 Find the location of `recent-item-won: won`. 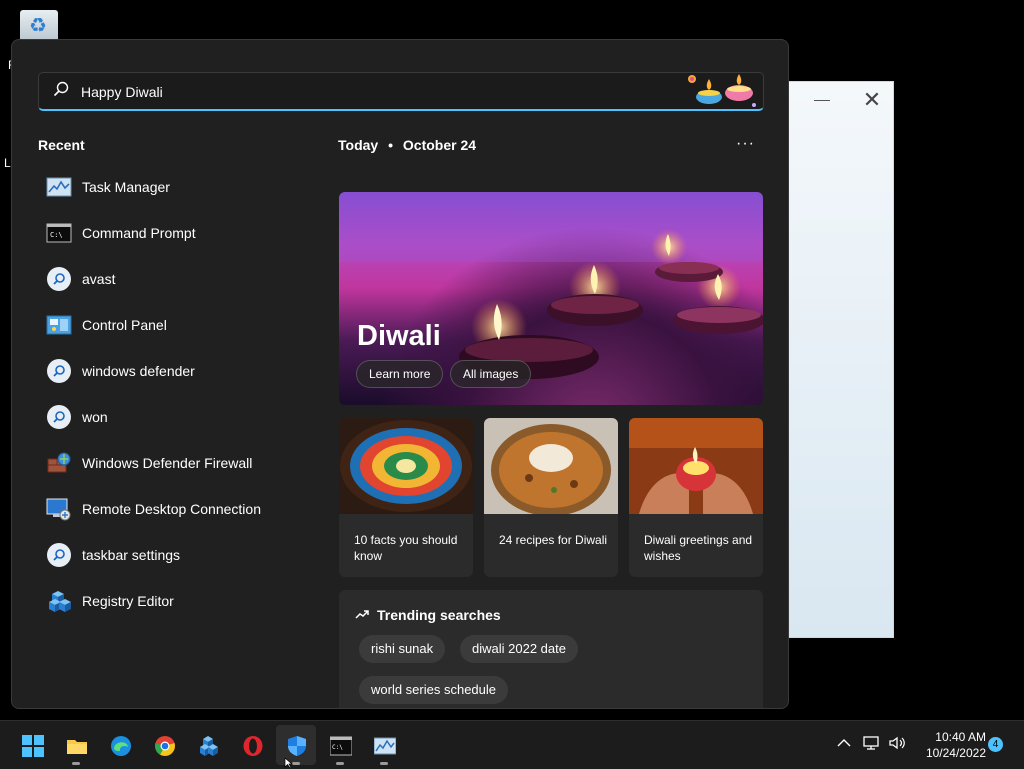

recent-item-won: won is located at coordinates (181, 417).